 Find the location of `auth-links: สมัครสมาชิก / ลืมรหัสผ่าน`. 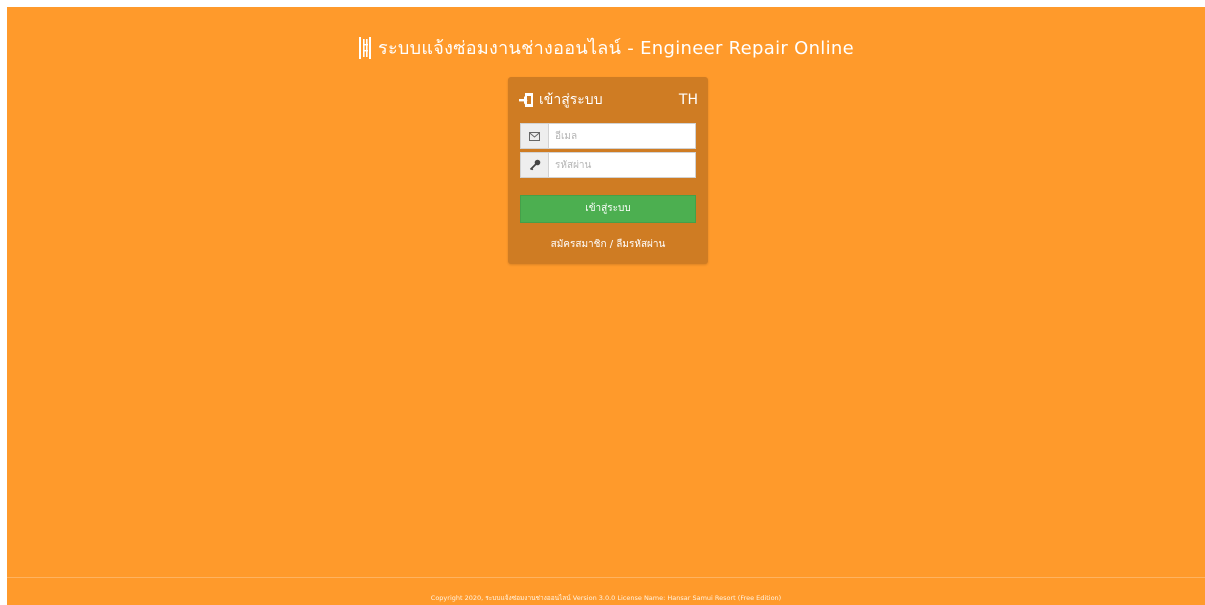

auth-links: สมัครสมาชิก / ลืมรหัสผ่าน is located at coordinates (608, 244).